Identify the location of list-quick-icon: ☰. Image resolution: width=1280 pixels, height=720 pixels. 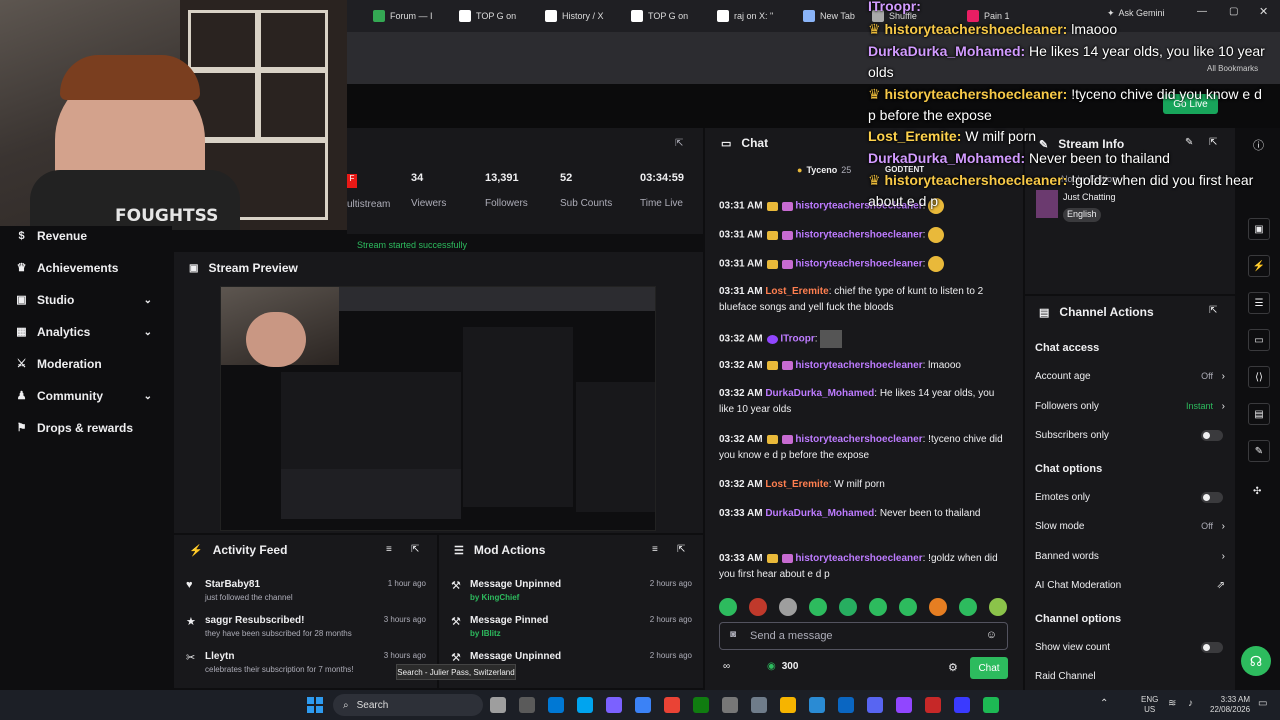
(1259, 303).